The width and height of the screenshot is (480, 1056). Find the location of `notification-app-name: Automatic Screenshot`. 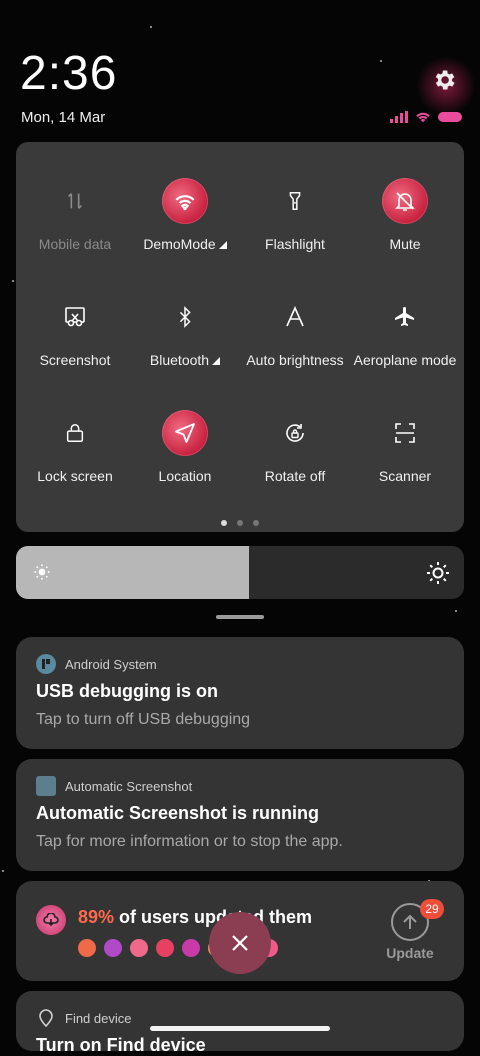

notification-app-name: Automatic Screenshot is located at coordinates (129, 786).